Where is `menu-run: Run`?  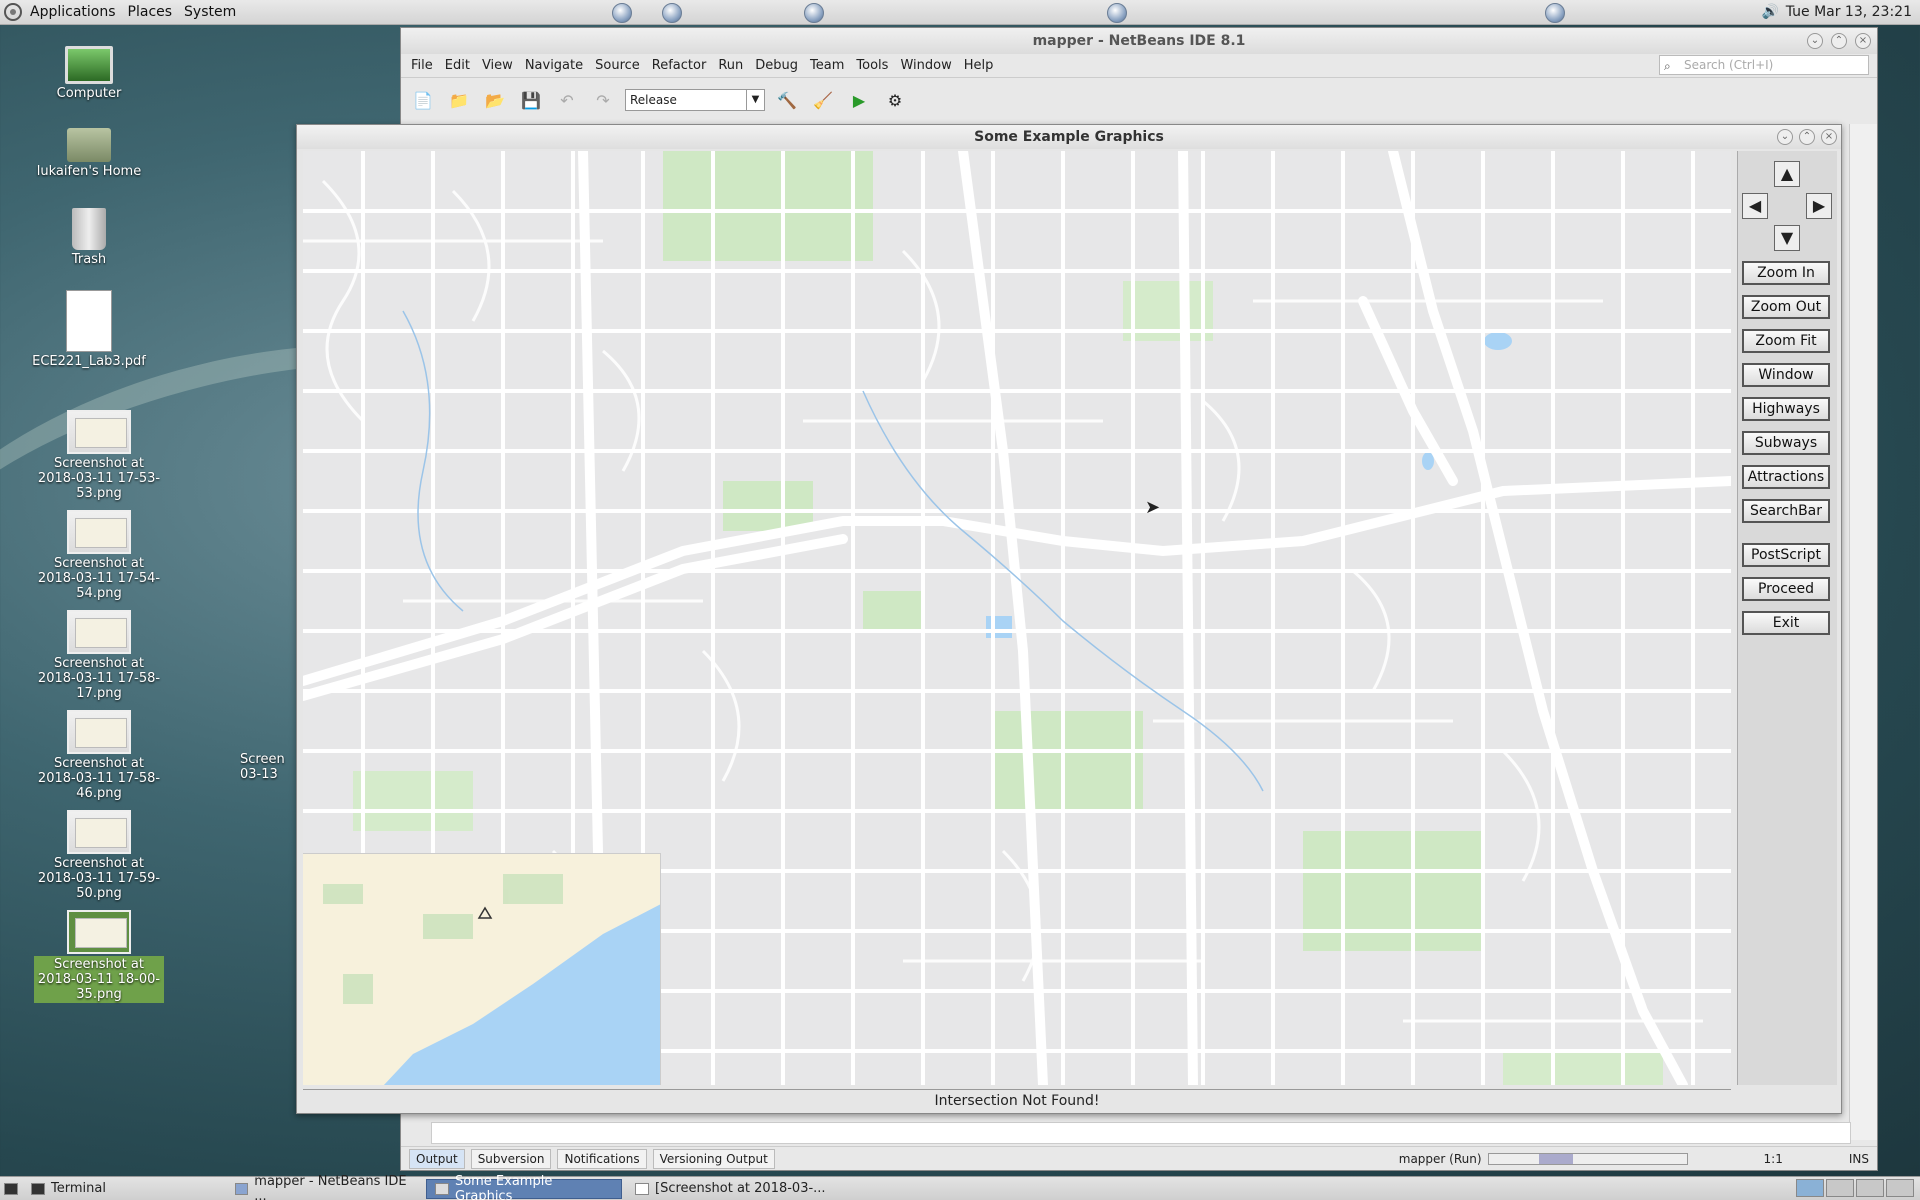 menu-run: Run is located at coordinates (730, 65).